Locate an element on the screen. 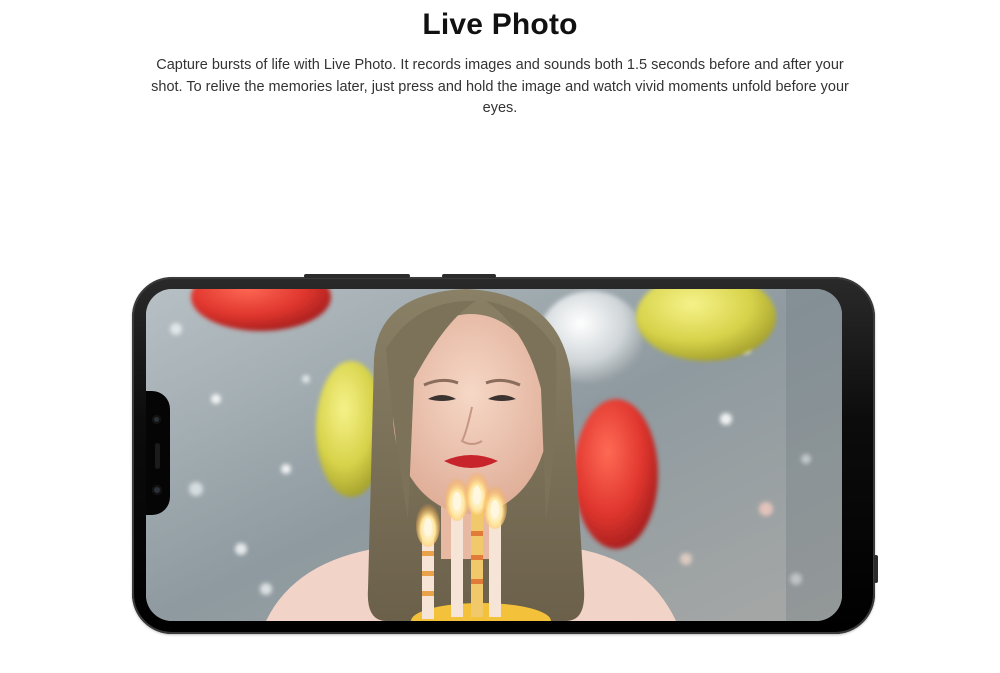 The image size is (1000, 673). phone-notch is located at coordinates (158, 453).